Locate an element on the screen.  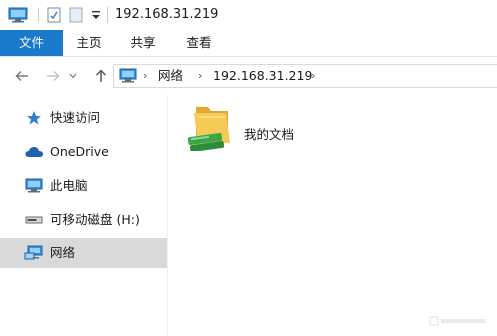
tab-view: 查看 is located at coordinates (199, 43).